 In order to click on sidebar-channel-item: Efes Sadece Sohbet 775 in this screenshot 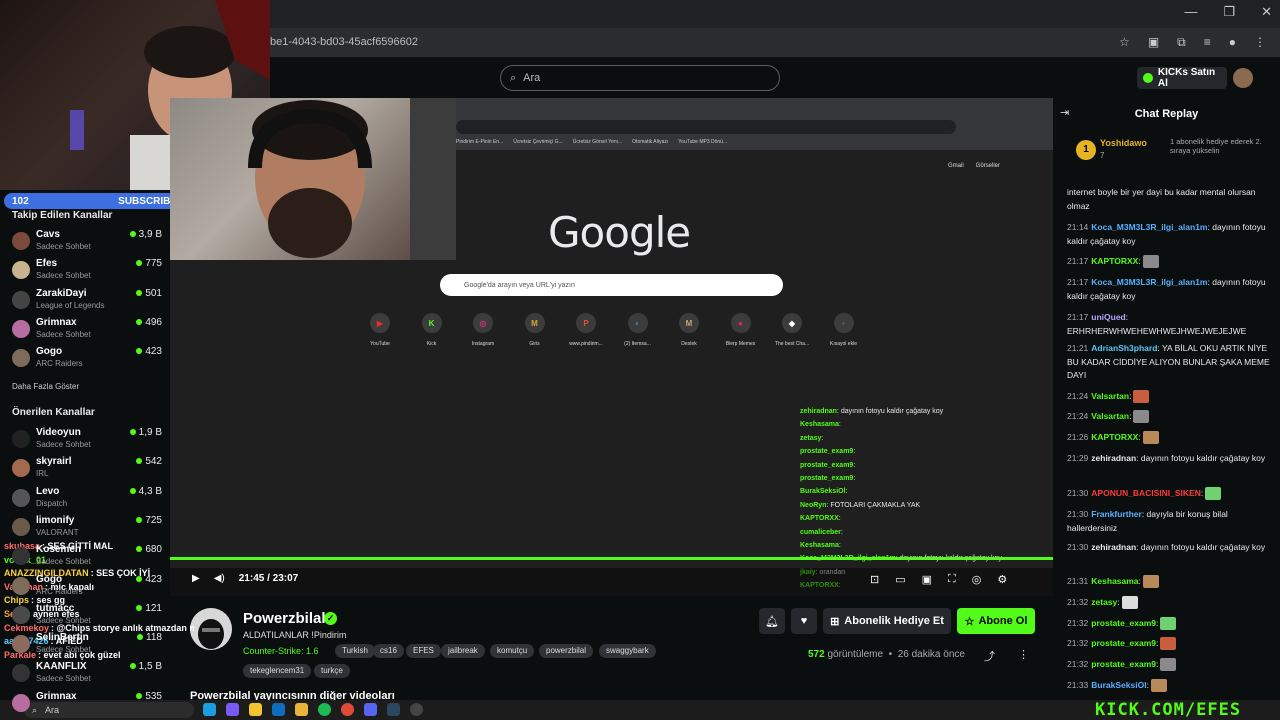, I will do `click(87, 271)`.